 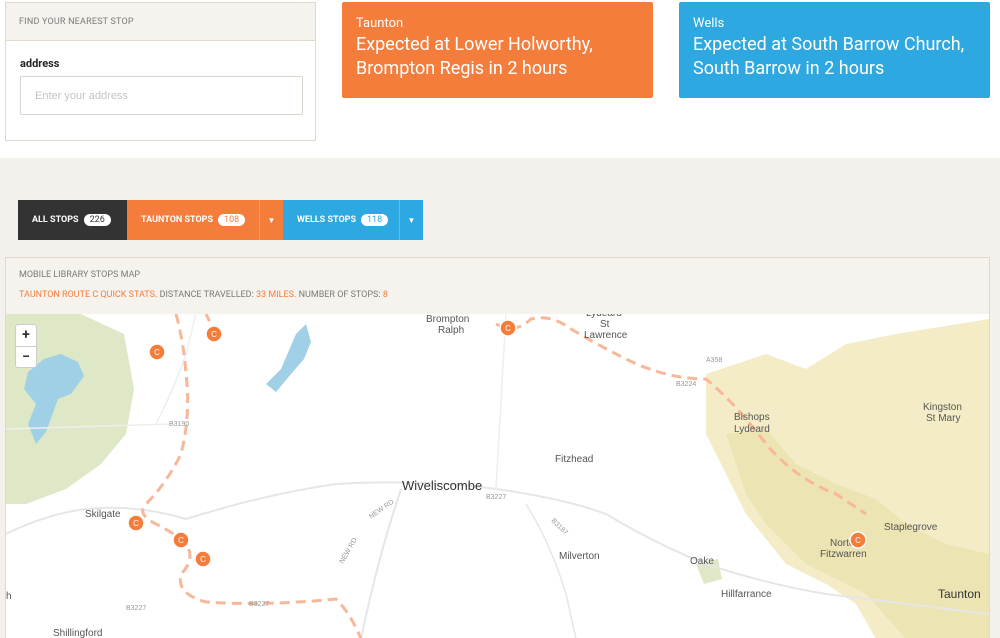 What do you see at coordinates (88, 295) in the screenshot?
I see `stats-prefix: Taunton route C quick stats.` at bounding box center [88, 295].